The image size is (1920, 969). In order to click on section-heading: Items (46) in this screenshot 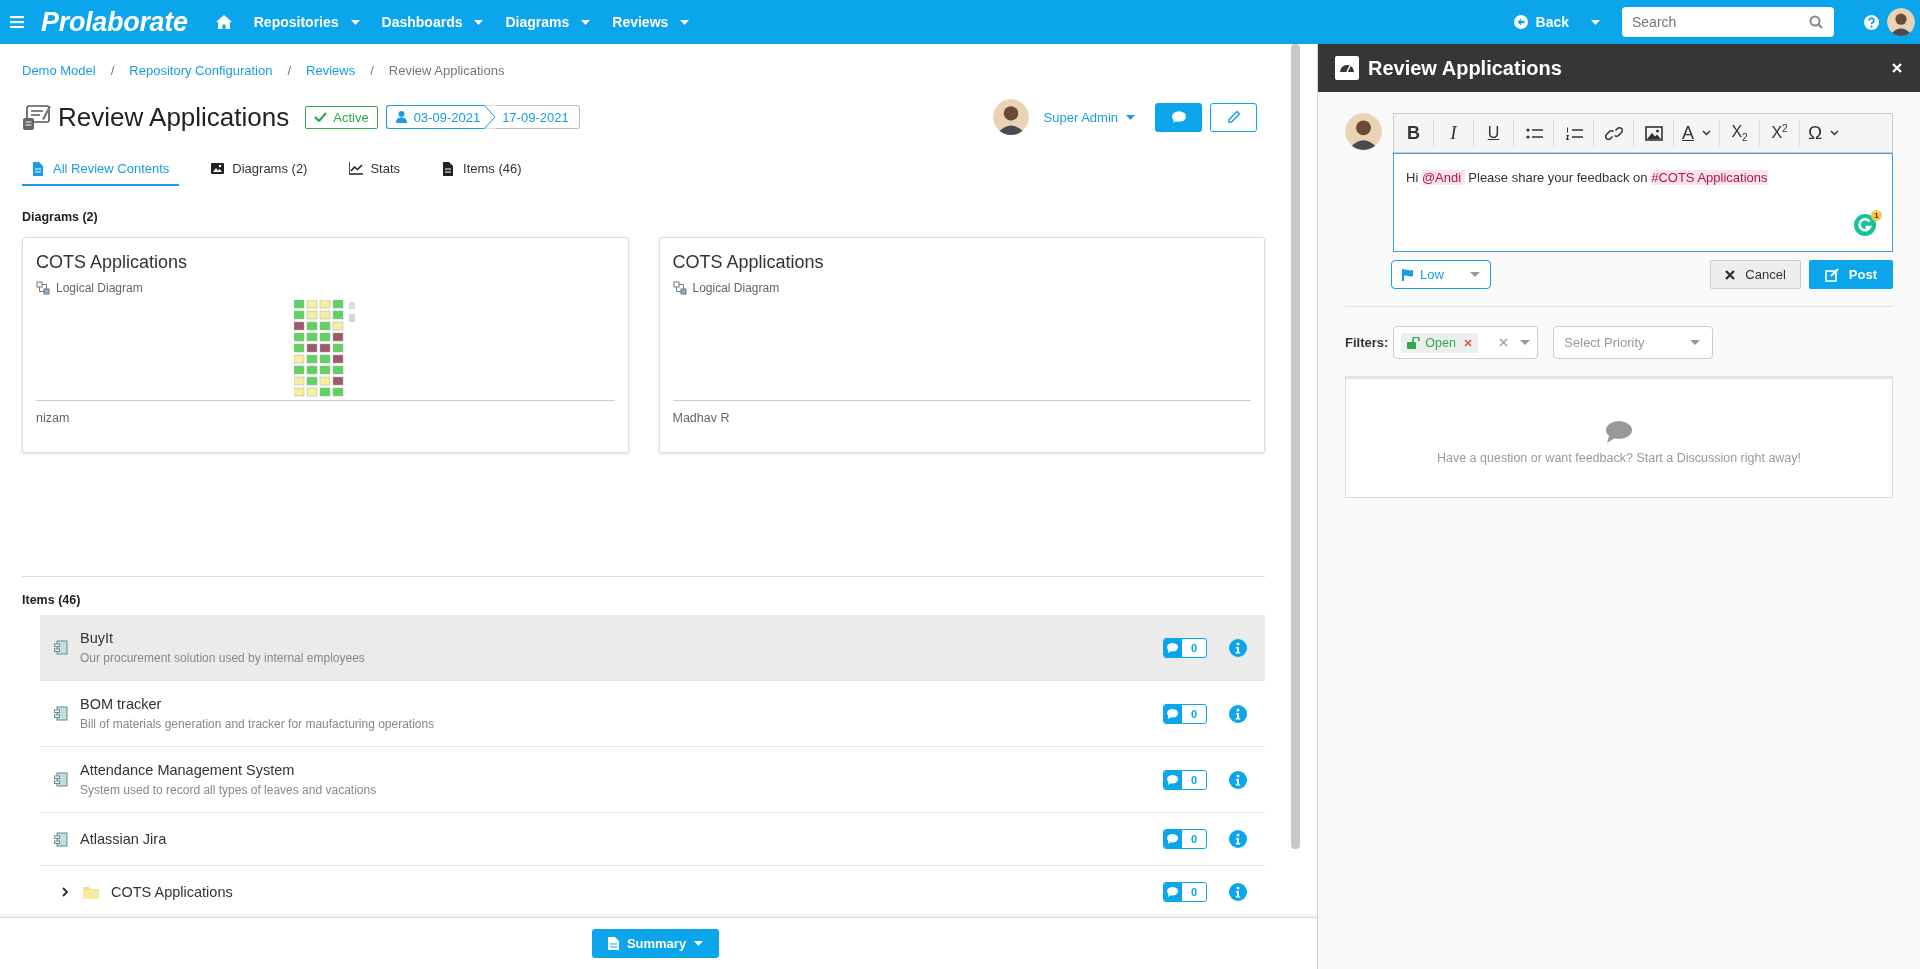, I will do `click(52, 600)`.